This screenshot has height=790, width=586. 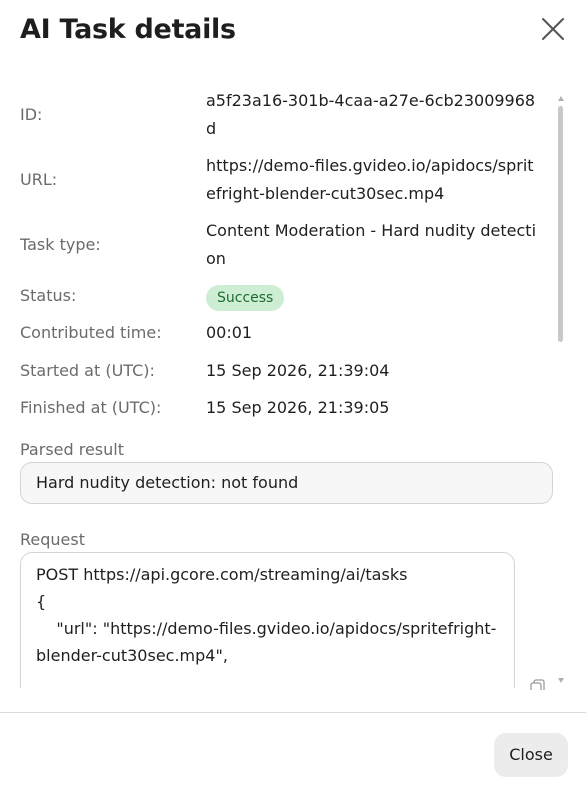 What do you see at coordinates (72, 449) in the screenshot?
I see `parsed-result-label: Parsed result` at bounding box center [72, 449].